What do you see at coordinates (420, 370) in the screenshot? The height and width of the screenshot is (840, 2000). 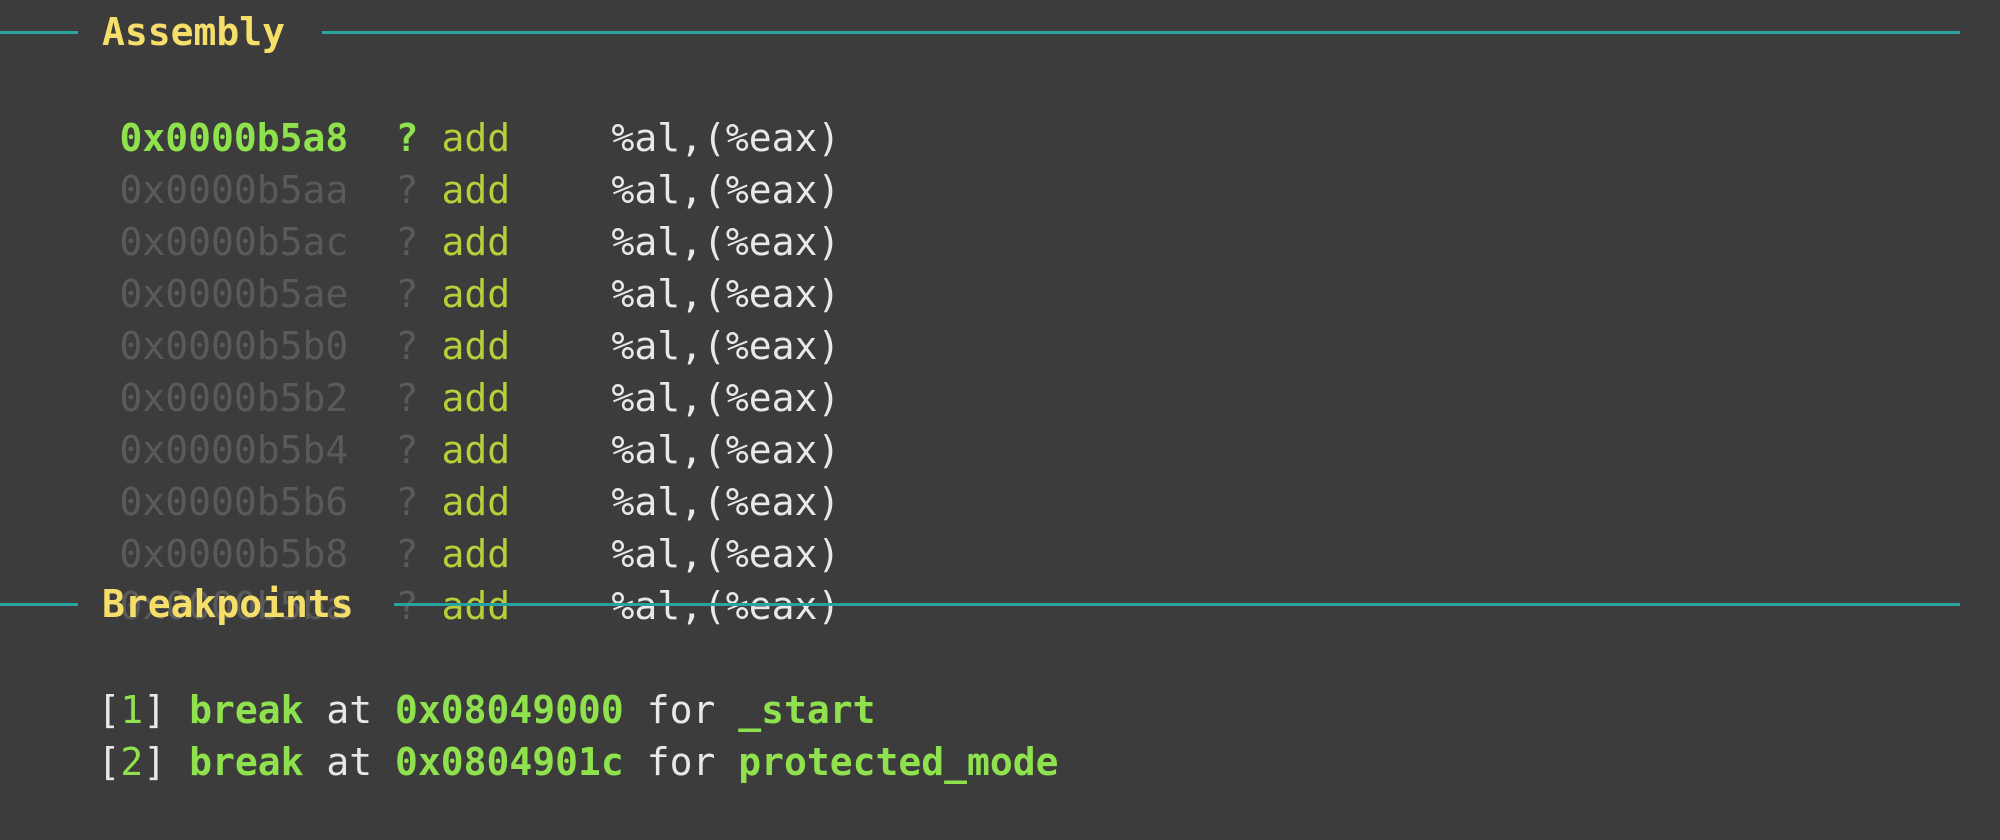 I see `assembly-row: 0x0000b5b2? add %al,(%eax)` at bounding box center [420, 370].